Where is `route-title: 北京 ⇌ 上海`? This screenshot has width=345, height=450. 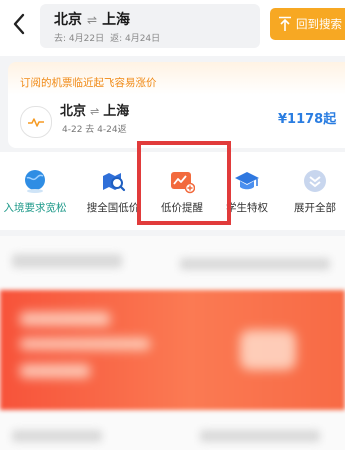
route-title: 北京 ⇌ 上海 is located at coordinates (92, 19).